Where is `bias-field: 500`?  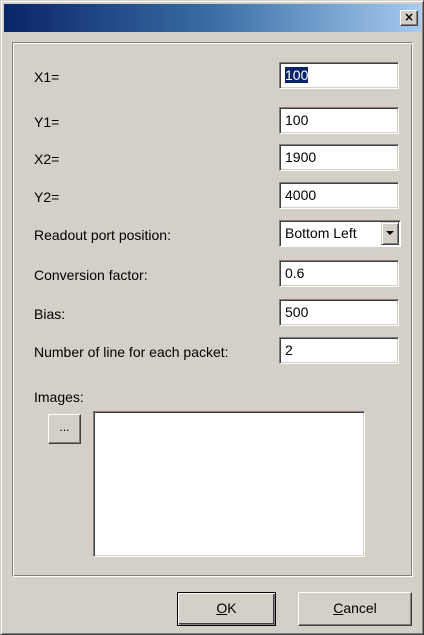 bias-field: 500 is located at coordinates (339, 312).